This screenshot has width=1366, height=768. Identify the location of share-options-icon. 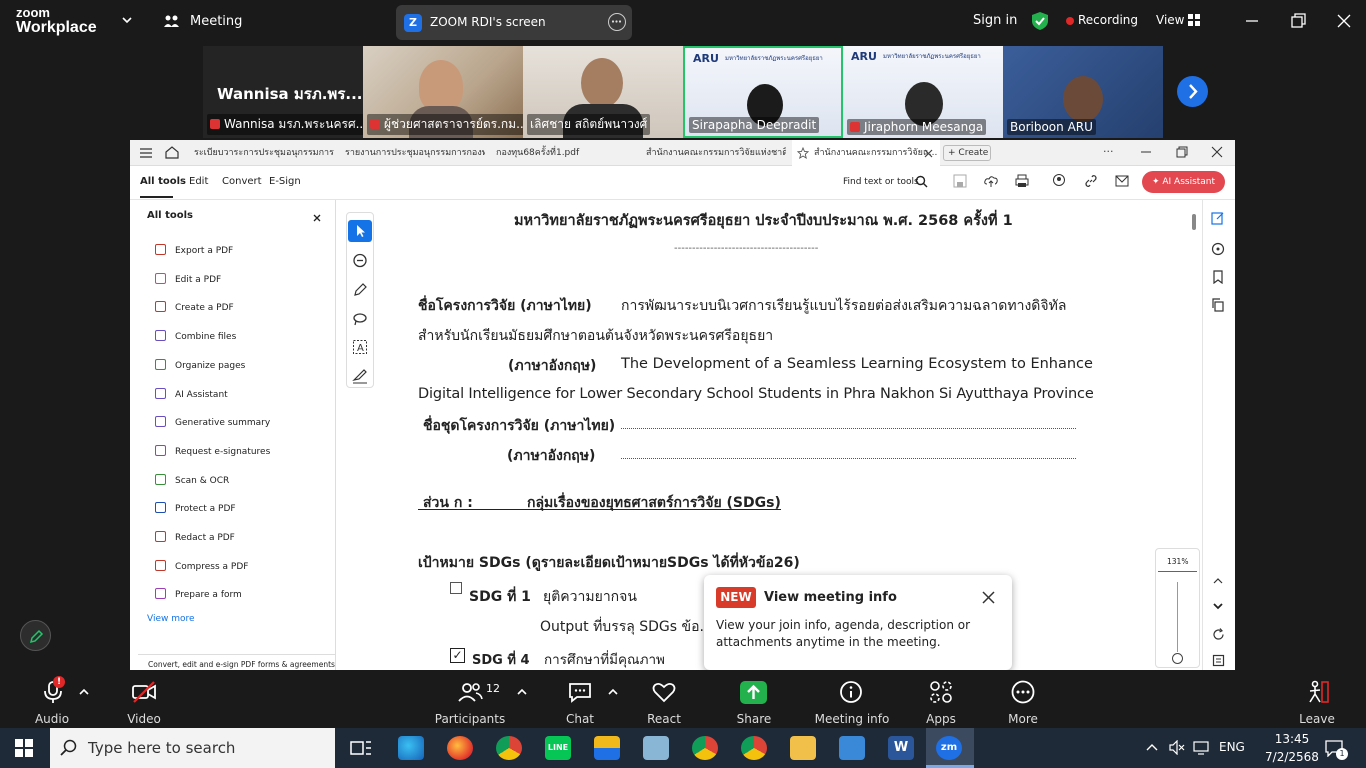
(617, 22).